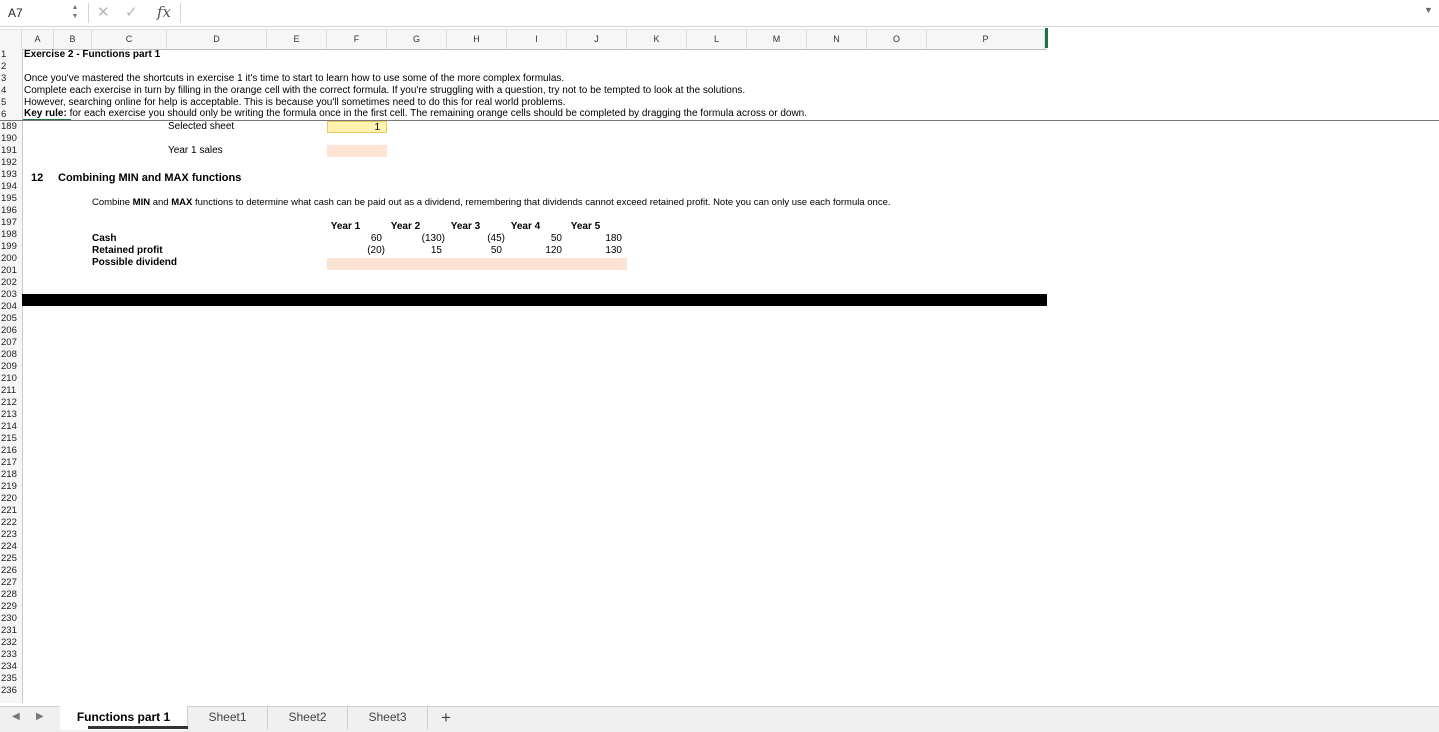  I want to click on row-header: 192, so click(11, 163).